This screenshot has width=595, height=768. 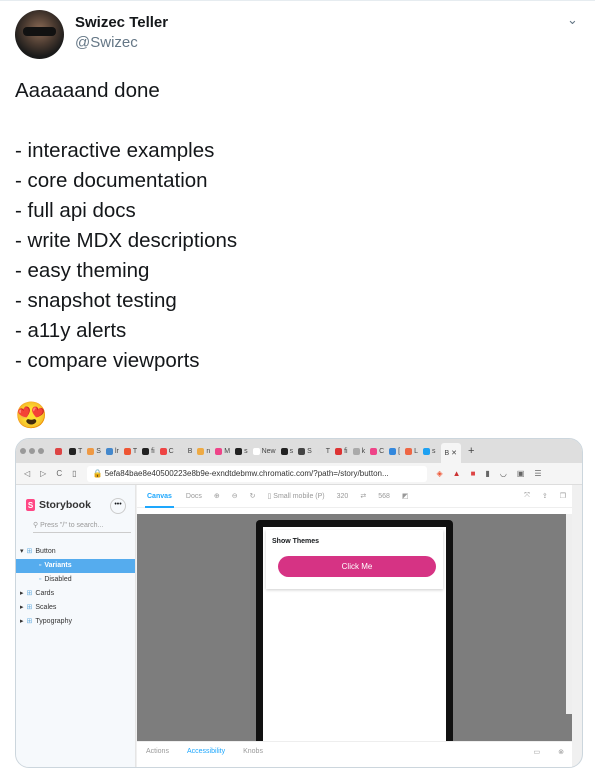 I want to click on copy-icon: ❐, so click(x=563, y=496).